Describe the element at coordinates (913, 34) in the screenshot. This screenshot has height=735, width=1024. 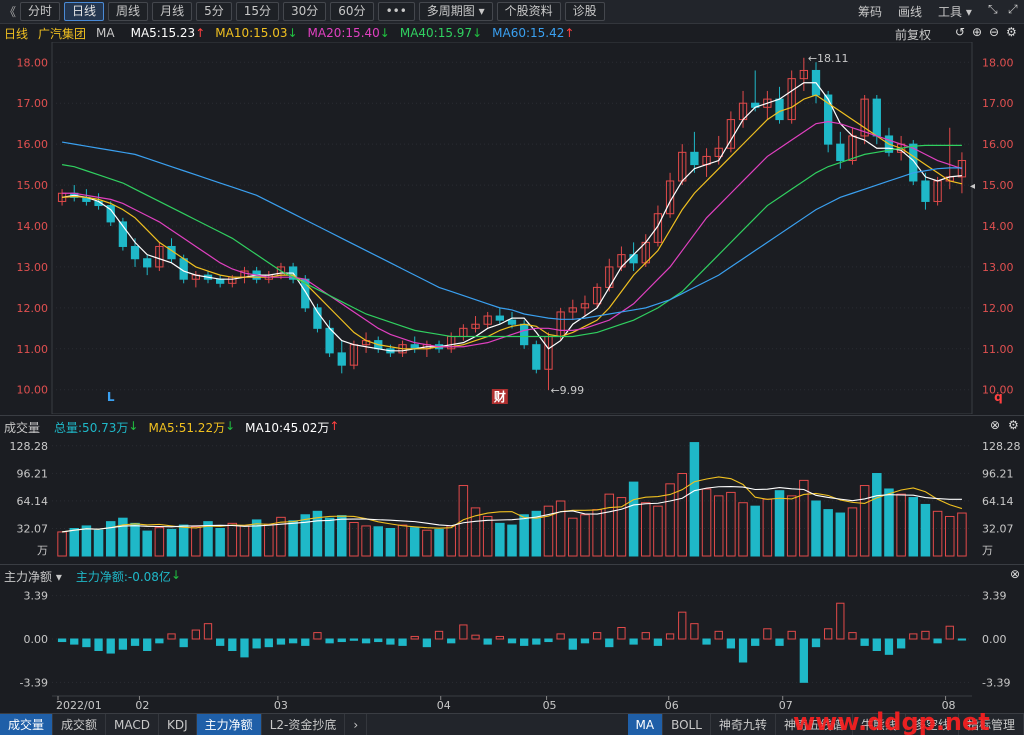
I see `adjust-mode: 前复权` at that location.